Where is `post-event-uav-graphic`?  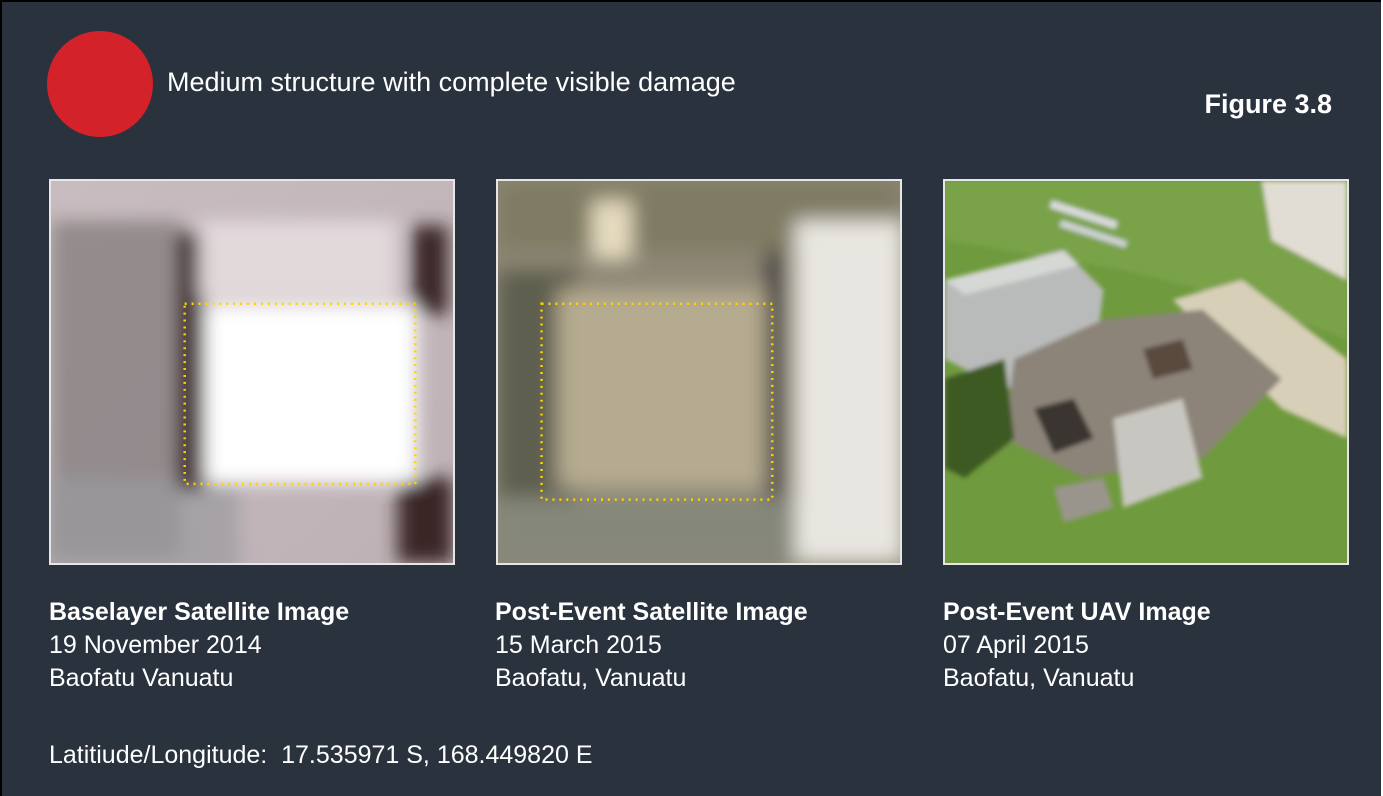
post-event-uav-graphic is located at coordinates (1146, 372).